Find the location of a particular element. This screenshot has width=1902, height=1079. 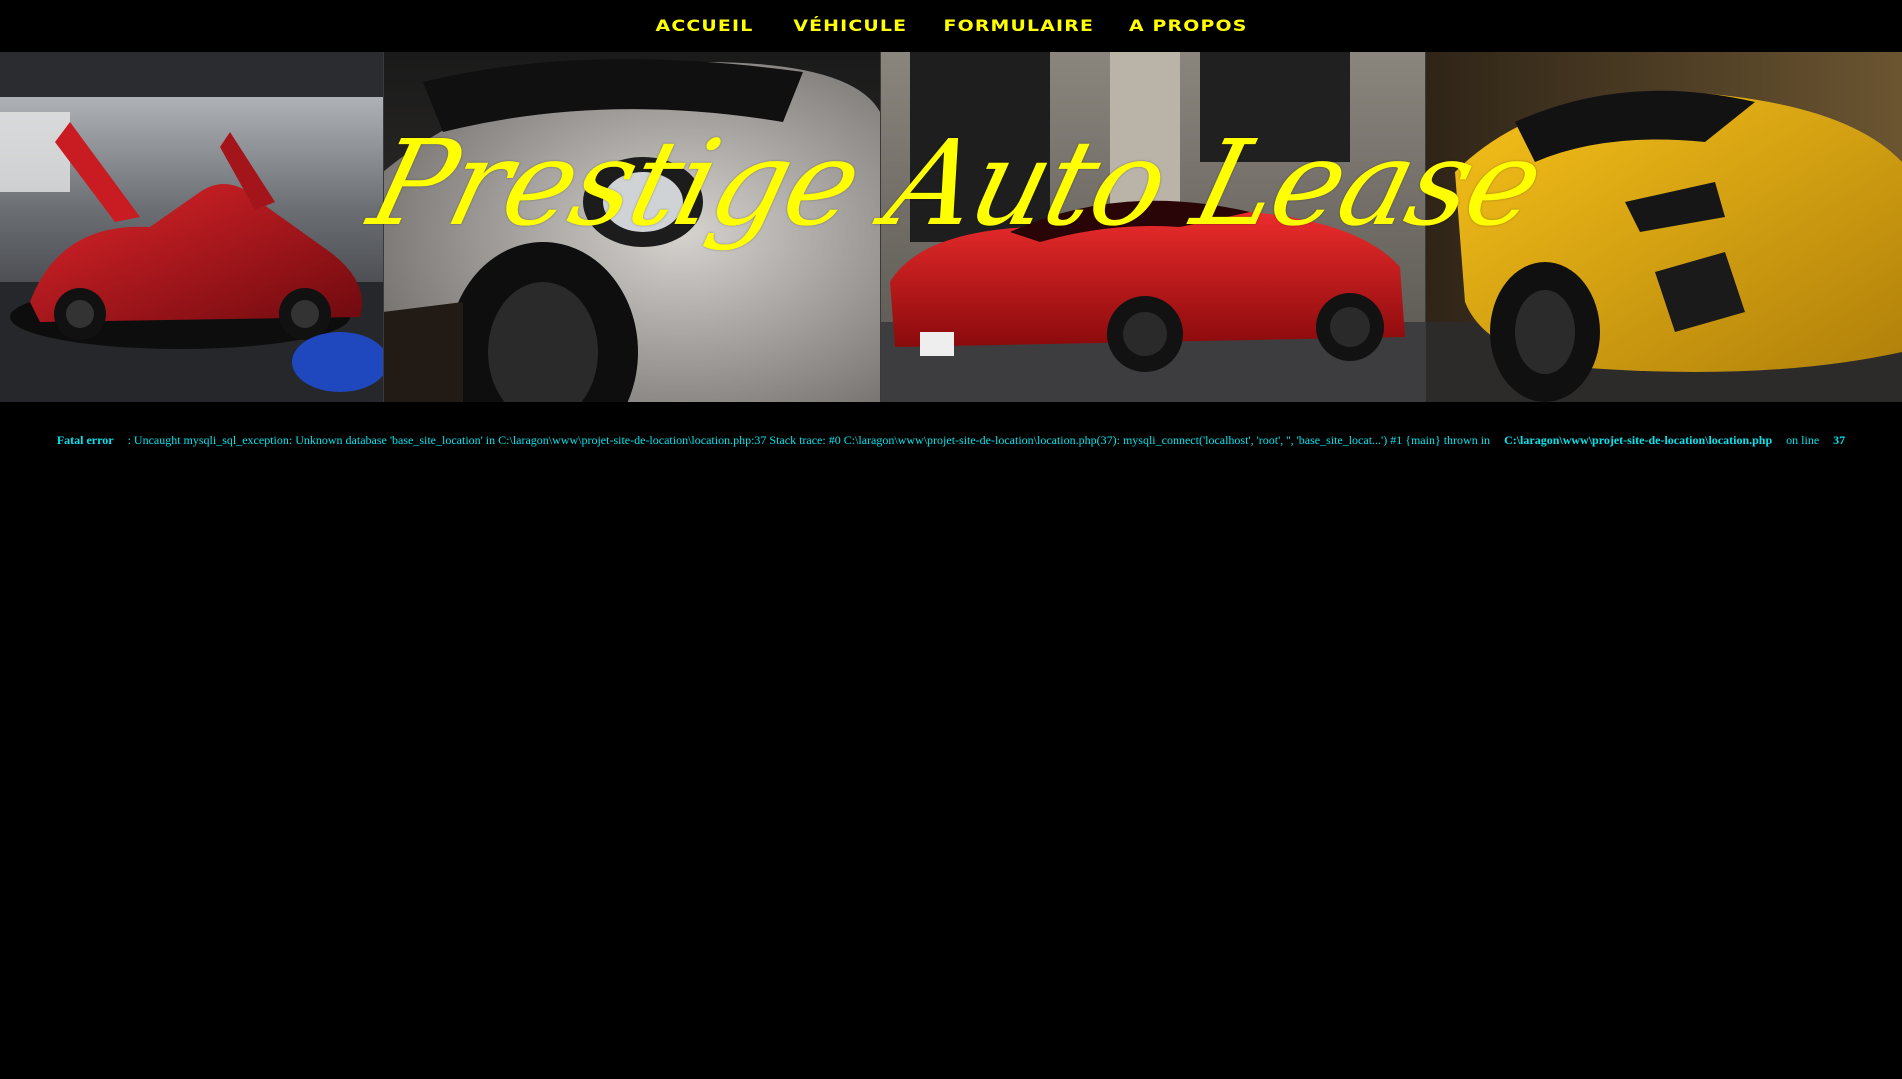

error-label: Fatal error is located at coordinates (85, 440).